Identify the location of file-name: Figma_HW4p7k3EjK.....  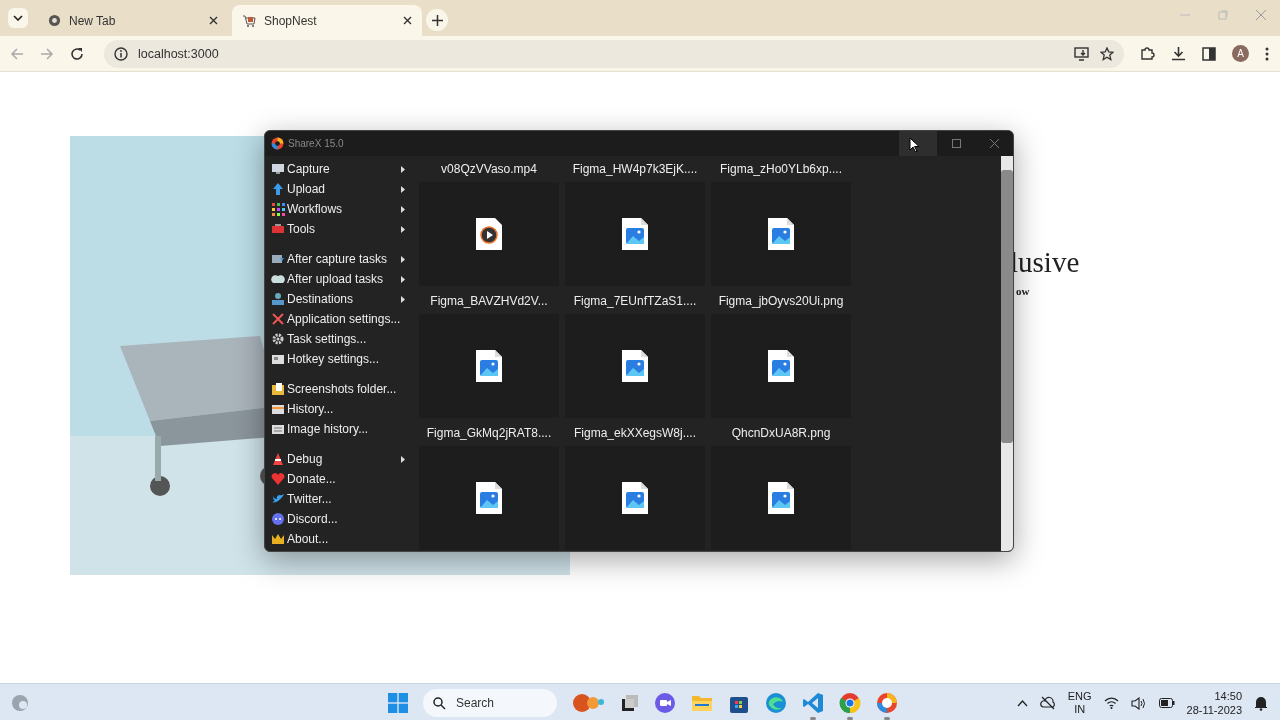
(635, 169).